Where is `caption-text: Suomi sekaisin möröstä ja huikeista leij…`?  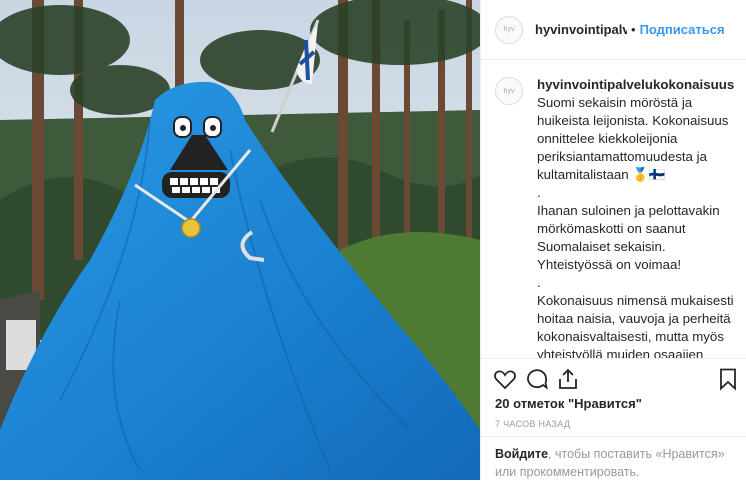 caption-text: Suomi sekaisin möröstä ja huikeista leij… is located at coordinates (635, 226).